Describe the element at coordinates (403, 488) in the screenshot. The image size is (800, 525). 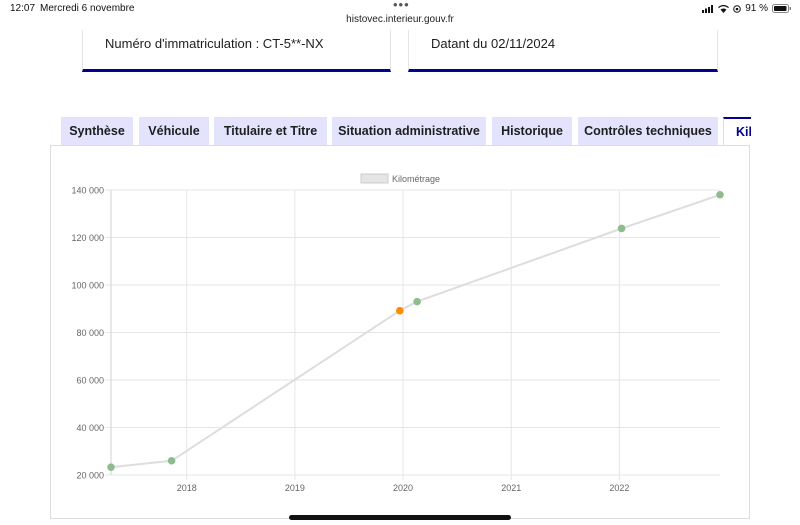
I see `x-tick-label: 2020` at that location.